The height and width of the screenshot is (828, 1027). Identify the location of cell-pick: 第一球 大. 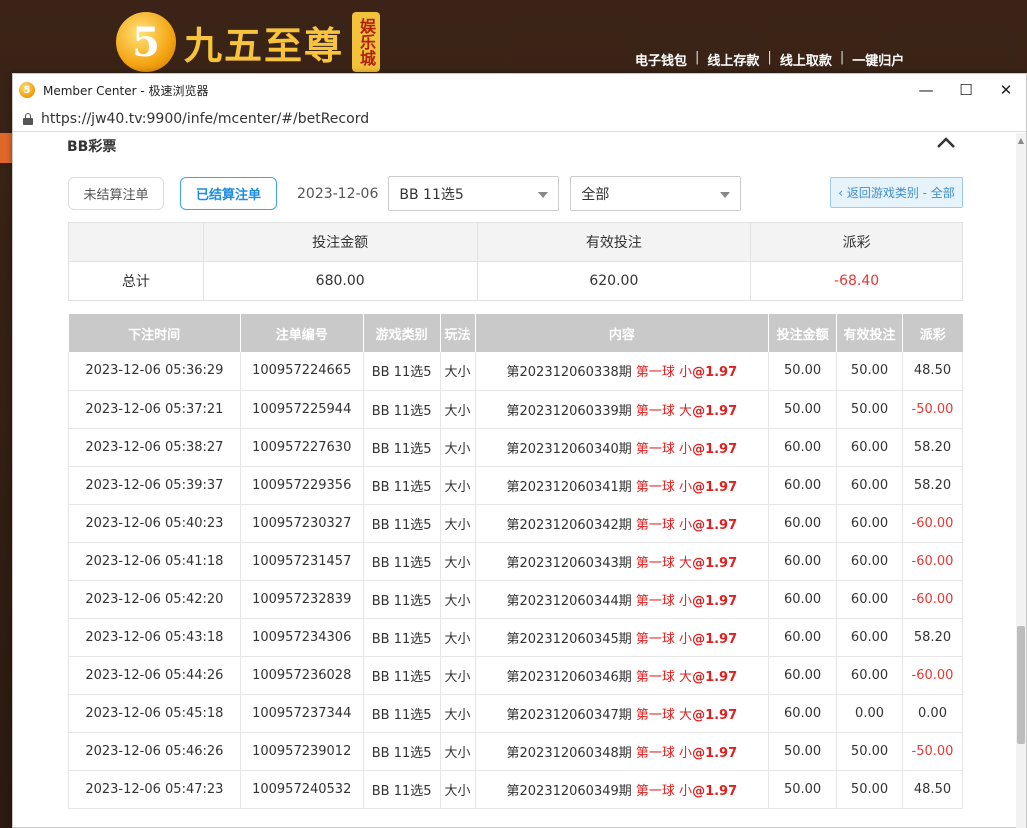
(664, 563).